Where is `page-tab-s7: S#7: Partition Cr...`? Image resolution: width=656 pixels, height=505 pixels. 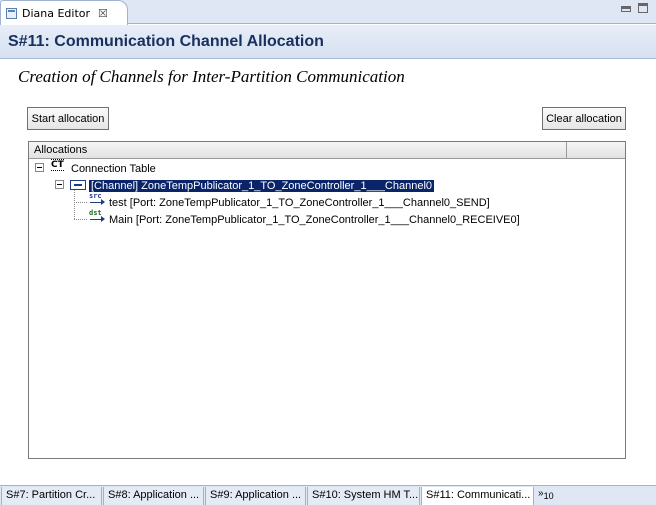 page-tab-s7: S#7: Partition Cr... is located at coordinates (51, 496).